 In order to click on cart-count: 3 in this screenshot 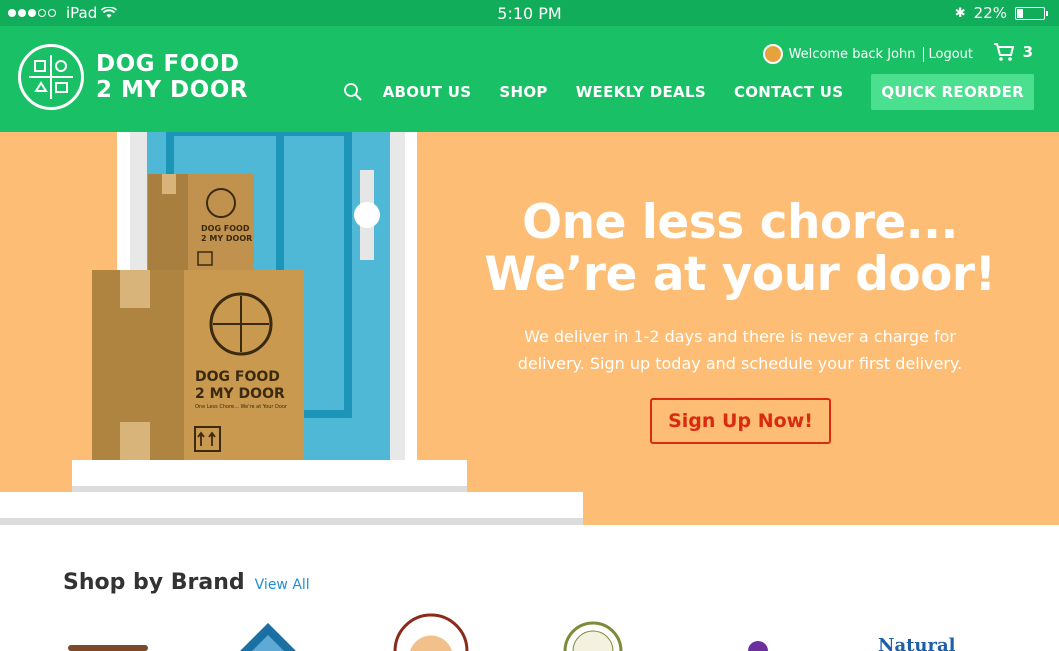, I will do `click(1027, 52)`.